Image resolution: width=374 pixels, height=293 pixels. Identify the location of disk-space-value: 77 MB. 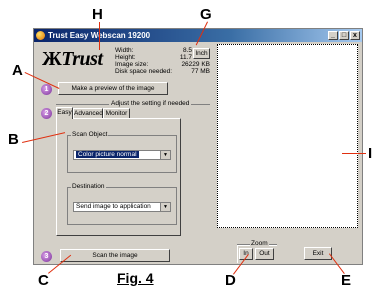
(200, 71).